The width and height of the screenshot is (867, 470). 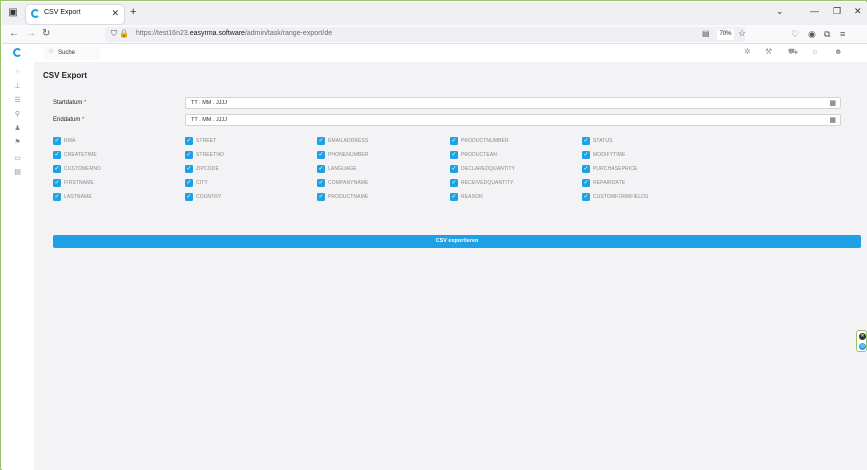 What do you see at coordinates (17, 142) in the screenshot?
I see `sidebar-tasks-icon: ⚑` at bounding box center [17, 142].